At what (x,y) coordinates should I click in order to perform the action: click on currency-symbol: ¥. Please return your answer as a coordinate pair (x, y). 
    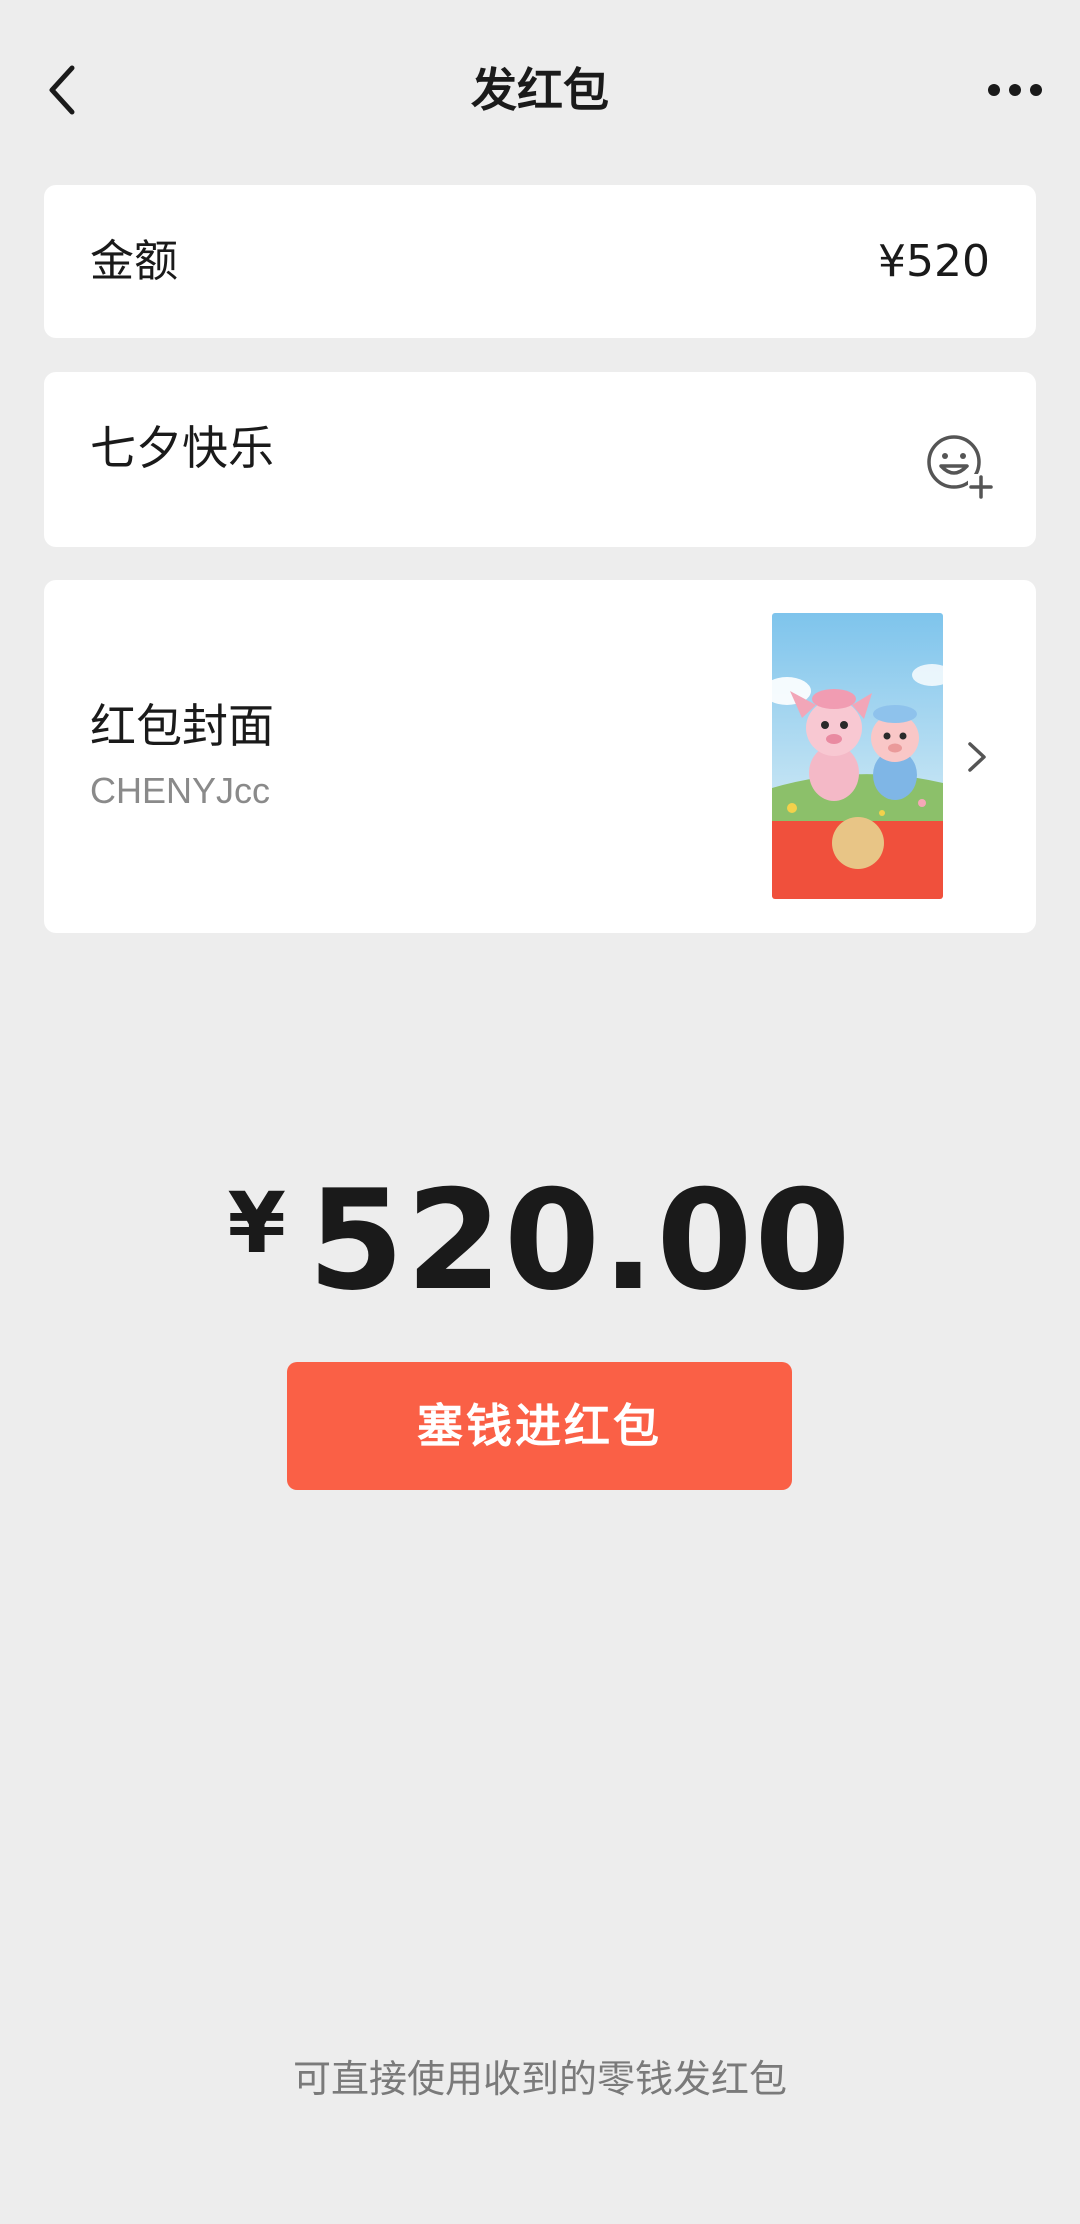
    Looking at the image, I should click on (256, 1223).